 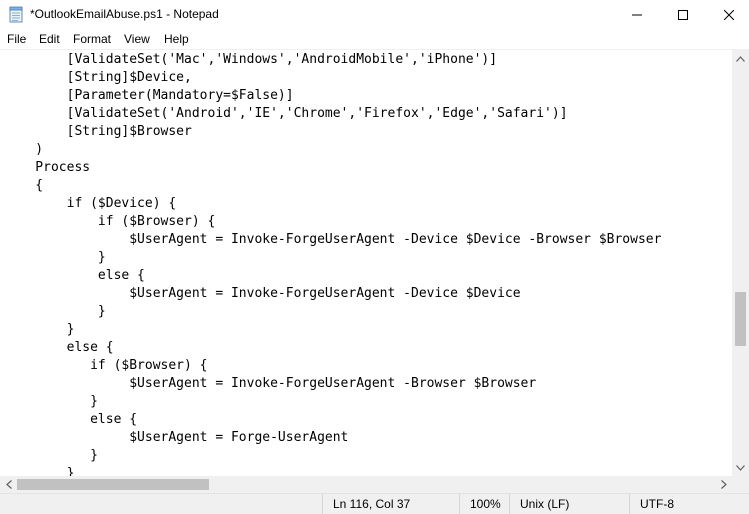 I want to click on code-line: [Parameter(Mandatory=$False)], so click(x=332, y=96).